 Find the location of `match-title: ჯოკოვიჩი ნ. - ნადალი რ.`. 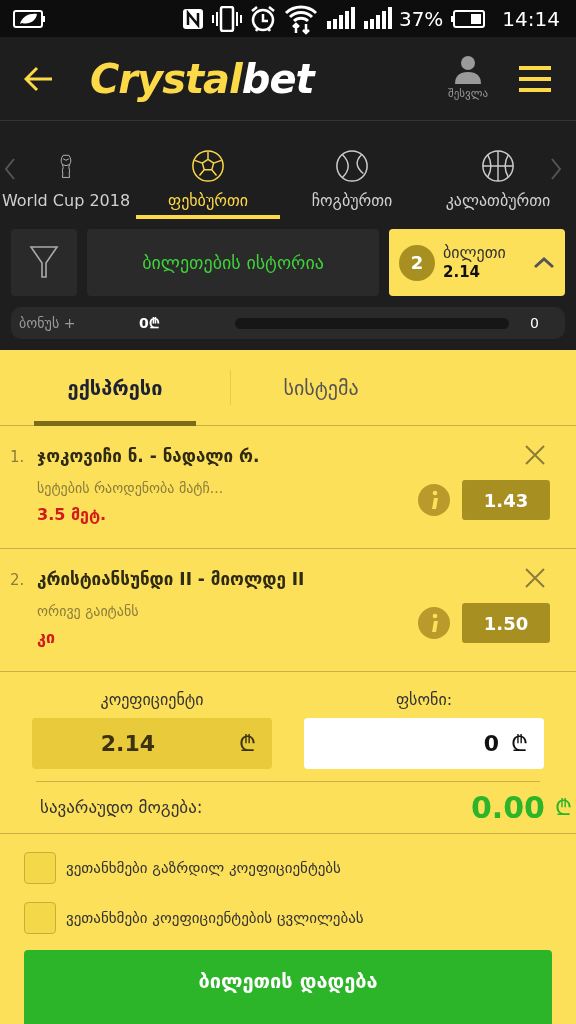

match-title: ჯოკოვიჩი ნ. - ნადალი რ. is located at coordinates (149, 456).